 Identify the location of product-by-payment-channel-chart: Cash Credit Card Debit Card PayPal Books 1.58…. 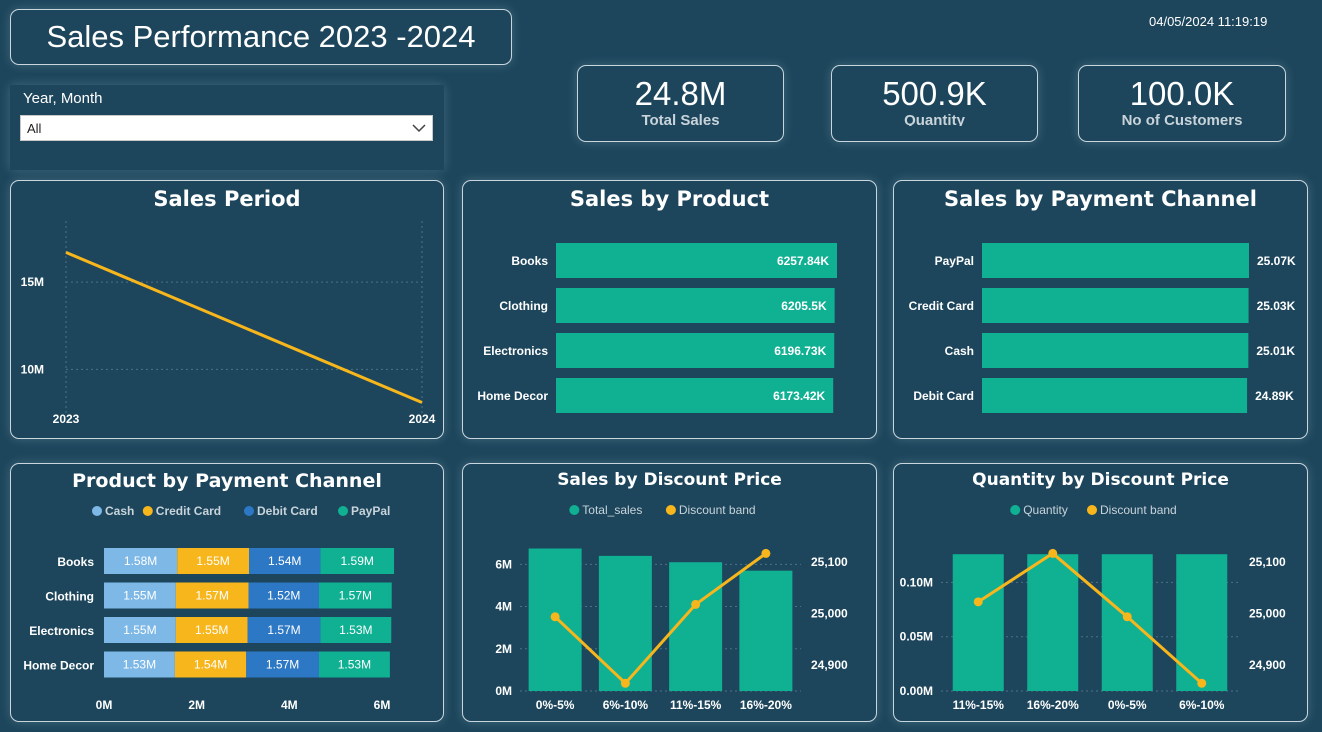
(209, 608).